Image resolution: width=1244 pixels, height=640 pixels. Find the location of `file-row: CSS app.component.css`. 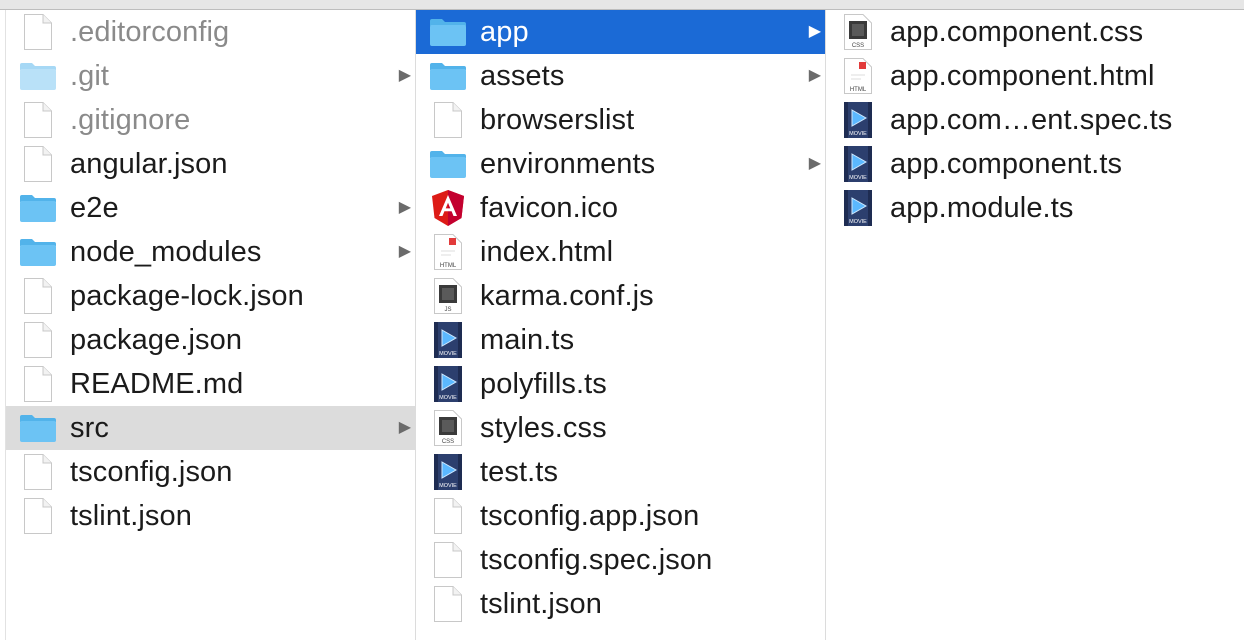

file-row: CSS app.component.css is located at coordinates (1031, 32).